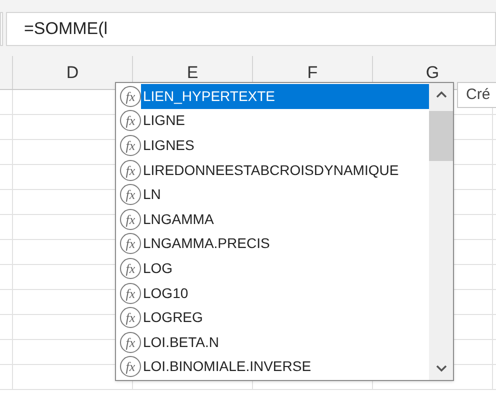 The image size is (496, 417). What do you see at coordinates (192, 73) in the screenshot?
I see `column-header: E` at bounding box center [192, 73].